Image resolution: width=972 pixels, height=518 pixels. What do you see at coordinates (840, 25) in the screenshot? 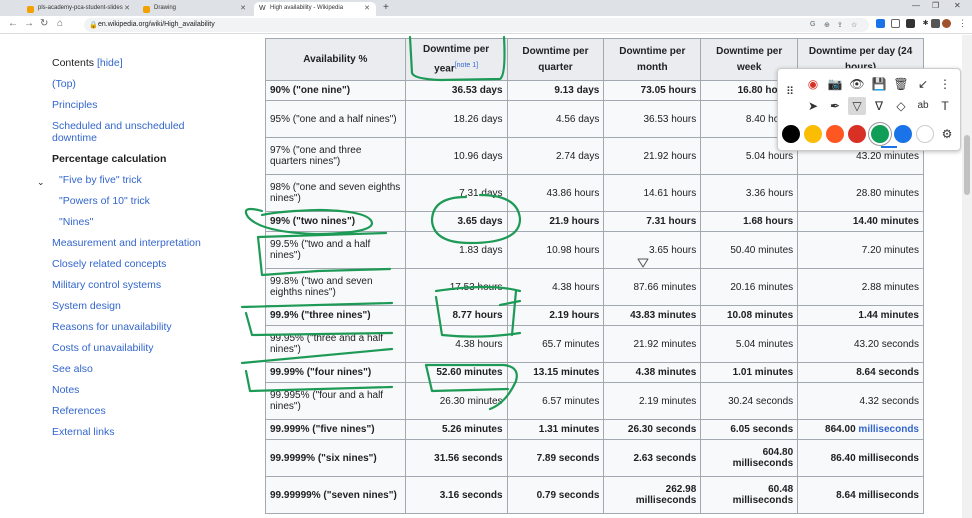
I see `share-icon: ⇪` at bounding box center [840, 25].